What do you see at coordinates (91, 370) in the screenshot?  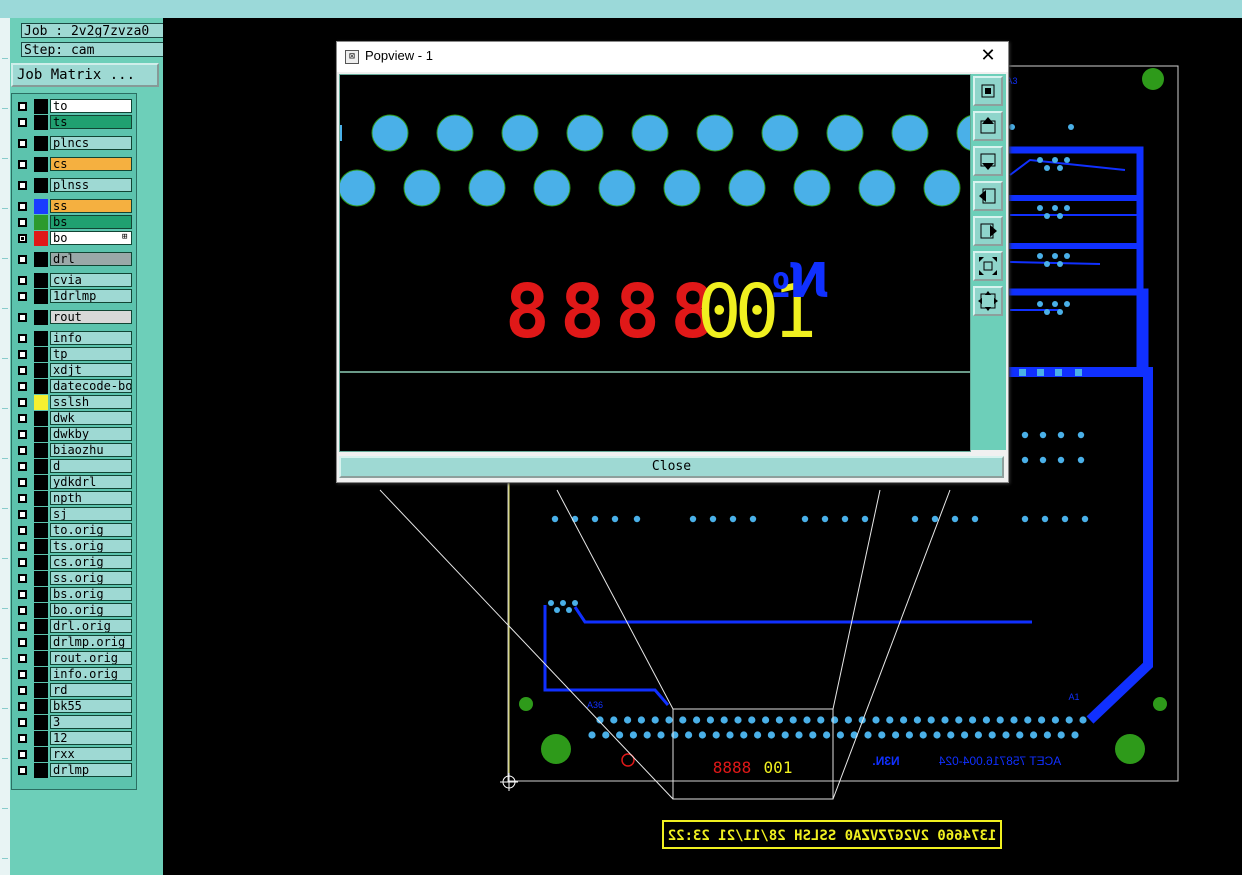 I see `layer-name: xdjt` at bounding box center [91, 370].